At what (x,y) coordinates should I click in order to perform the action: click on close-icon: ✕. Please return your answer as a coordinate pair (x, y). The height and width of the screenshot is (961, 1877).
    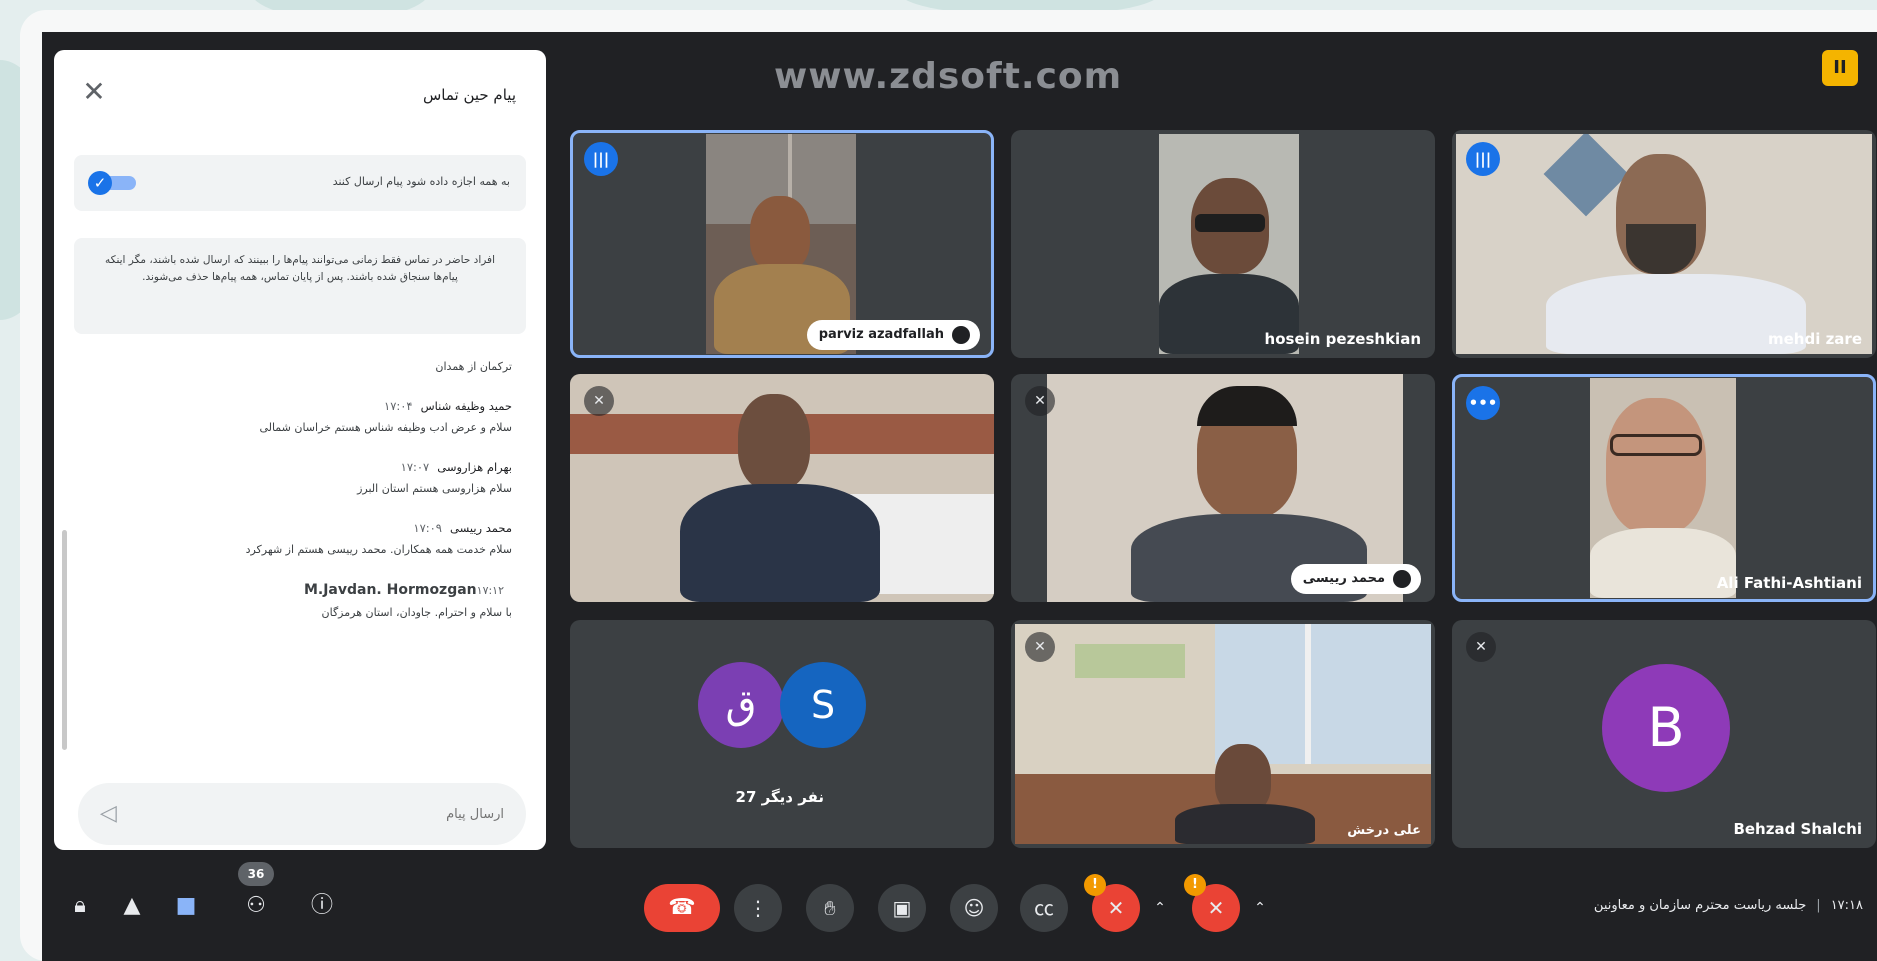
    Looking at the image, I should click on (94, 92).